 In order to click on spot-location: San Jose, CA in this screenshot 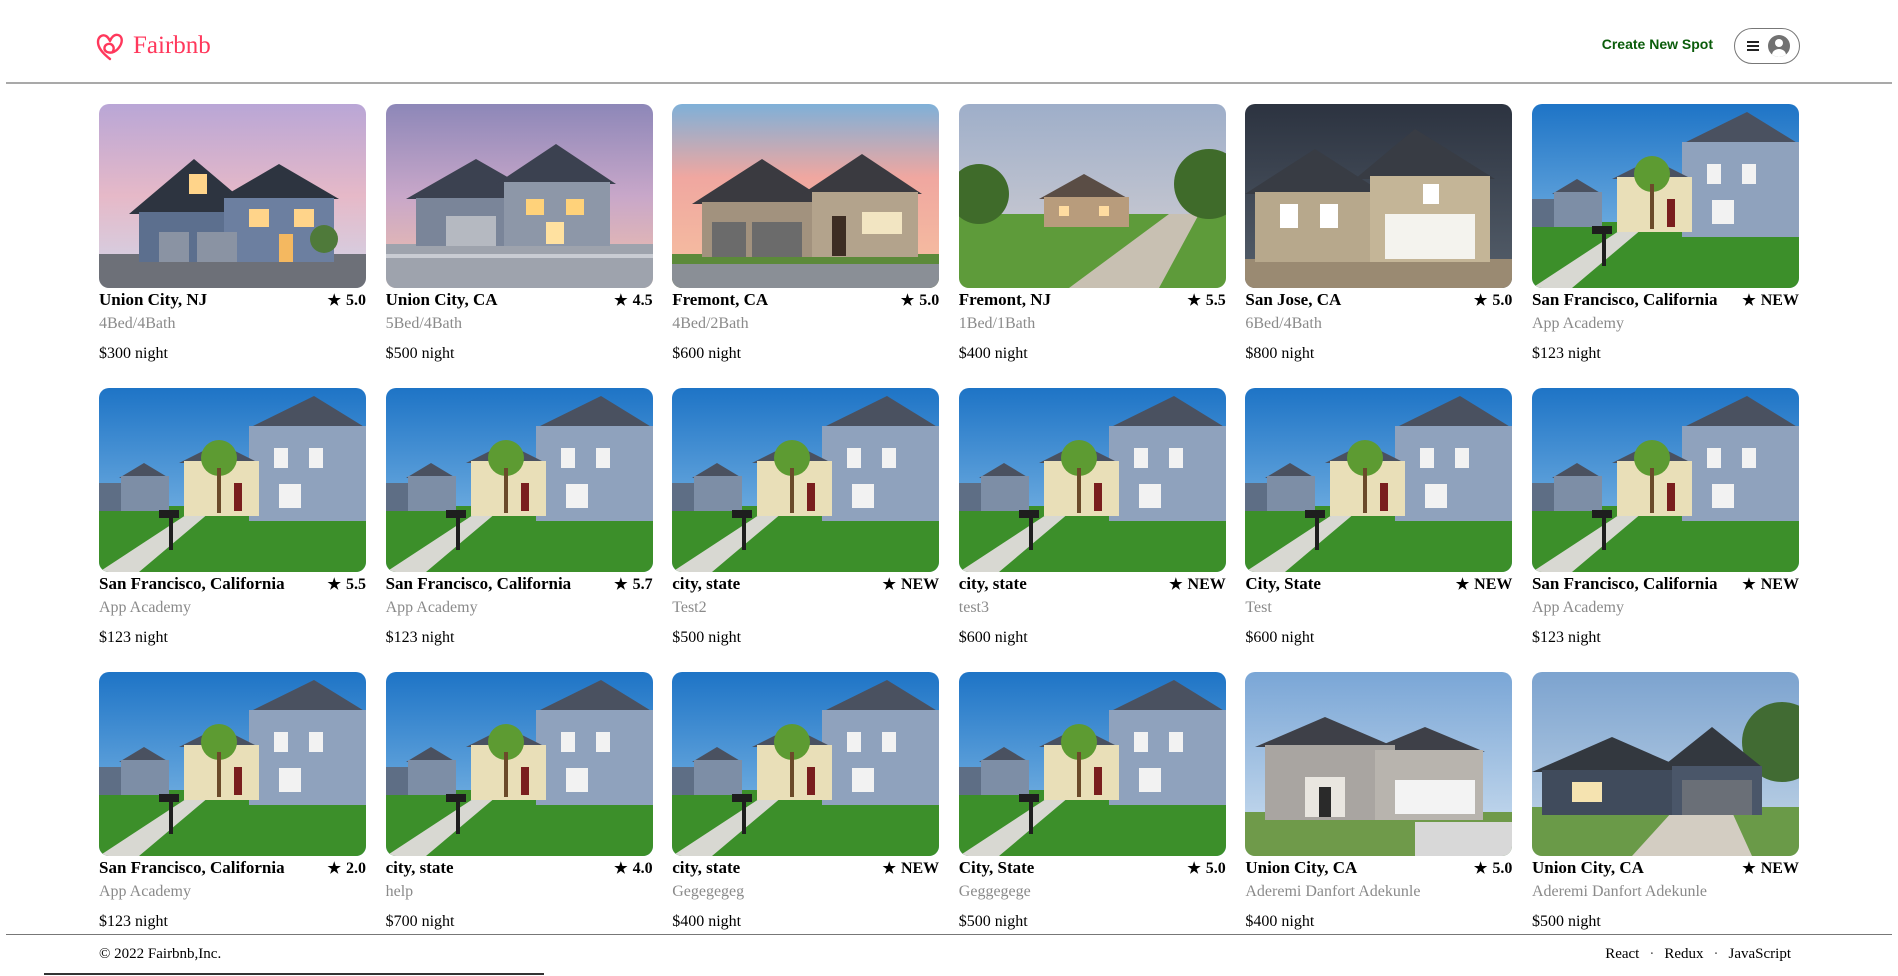, I will do `click(1293, 299)`.